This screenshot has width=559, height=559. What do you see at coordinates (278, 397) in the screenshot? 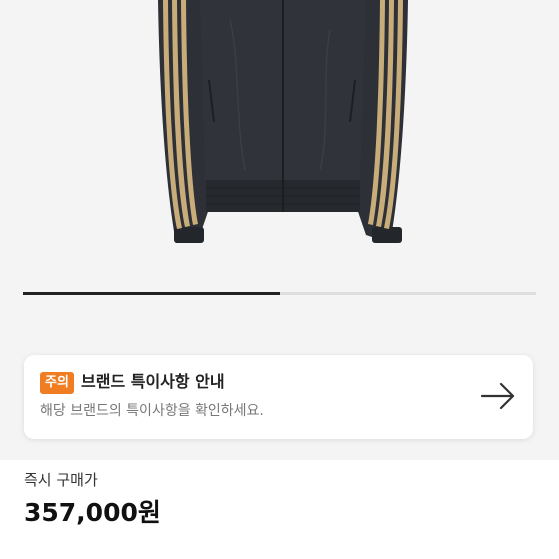
I see `brand-notice-card: 주의 브랜드 특이사항 안내 해당 브랜드의 특이사항을 확인하세요.` at bounding box center [278, 397].